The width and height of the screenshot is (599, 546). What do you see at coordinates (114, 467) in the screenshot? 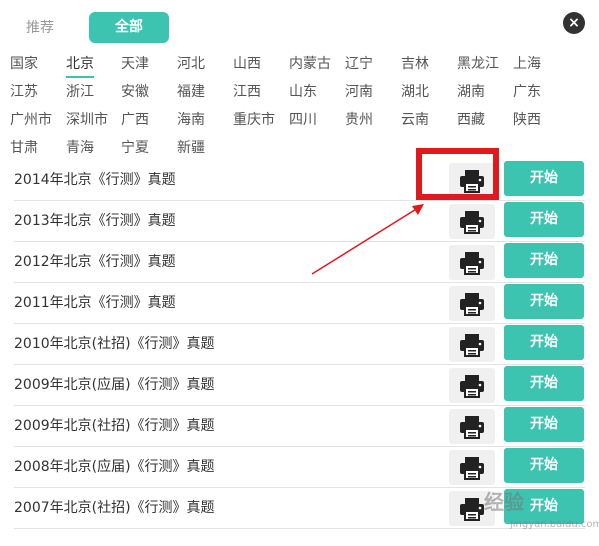
I see `exam-title: 2008年北京(应届)《行测》真题` at bounding box center [114, 467].